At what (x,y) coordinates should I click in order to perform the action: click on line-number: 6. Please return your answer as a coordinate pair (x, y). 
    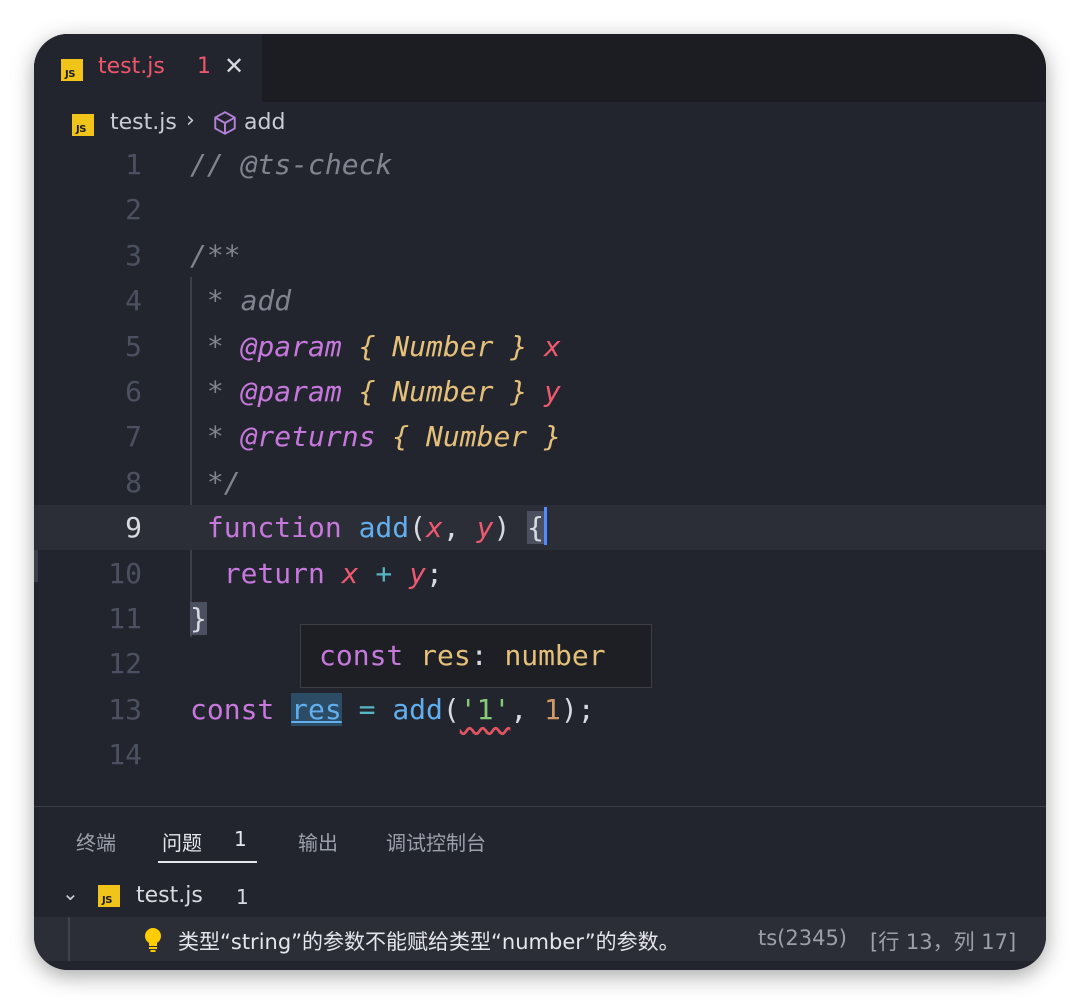
    Looking at the image, I should click on (133, 391).